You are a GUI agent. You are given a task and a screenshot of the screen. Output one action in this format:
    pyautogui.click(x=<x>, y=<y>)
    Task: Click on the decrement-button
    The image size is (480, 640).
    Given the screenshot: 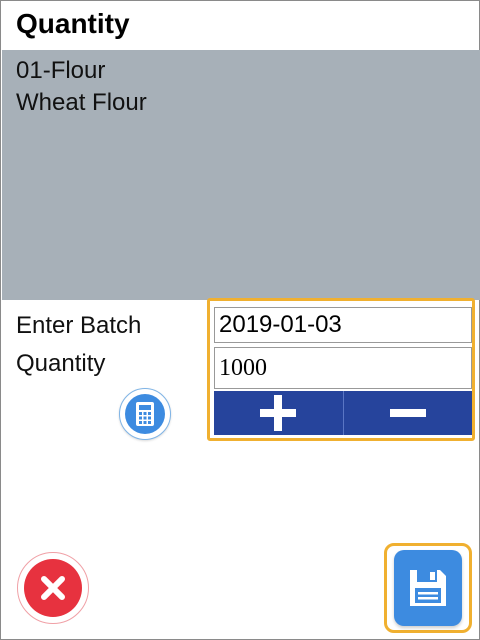 What is the action you would take?
    pyautogui.click(x=407, y=413)
    